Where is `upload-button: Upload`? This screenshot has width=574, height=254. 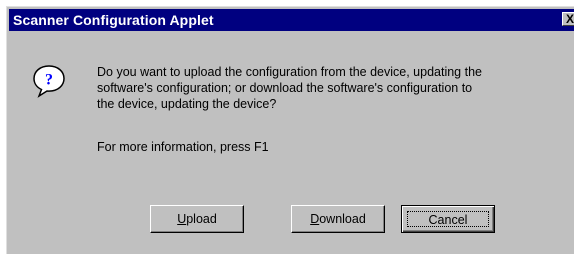
upload-button: Upload is located at coordinates (197, 219).